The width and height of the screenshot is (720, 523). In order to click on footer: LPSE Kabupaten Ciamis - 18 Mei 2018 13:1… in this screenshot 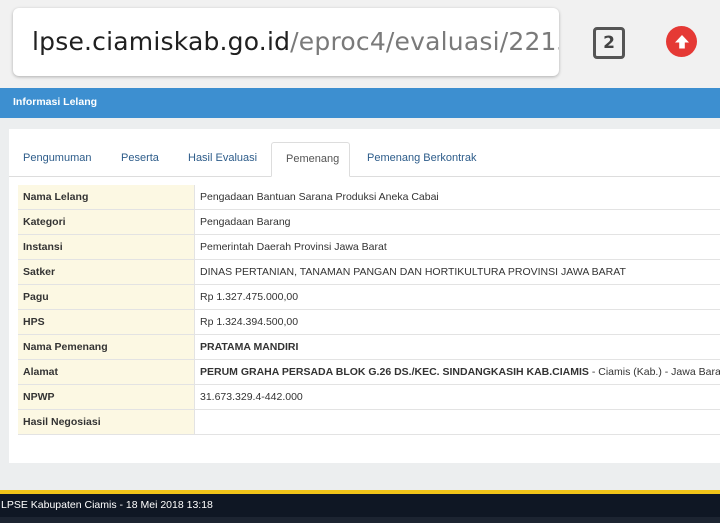, I will do `click(360, 505)`.